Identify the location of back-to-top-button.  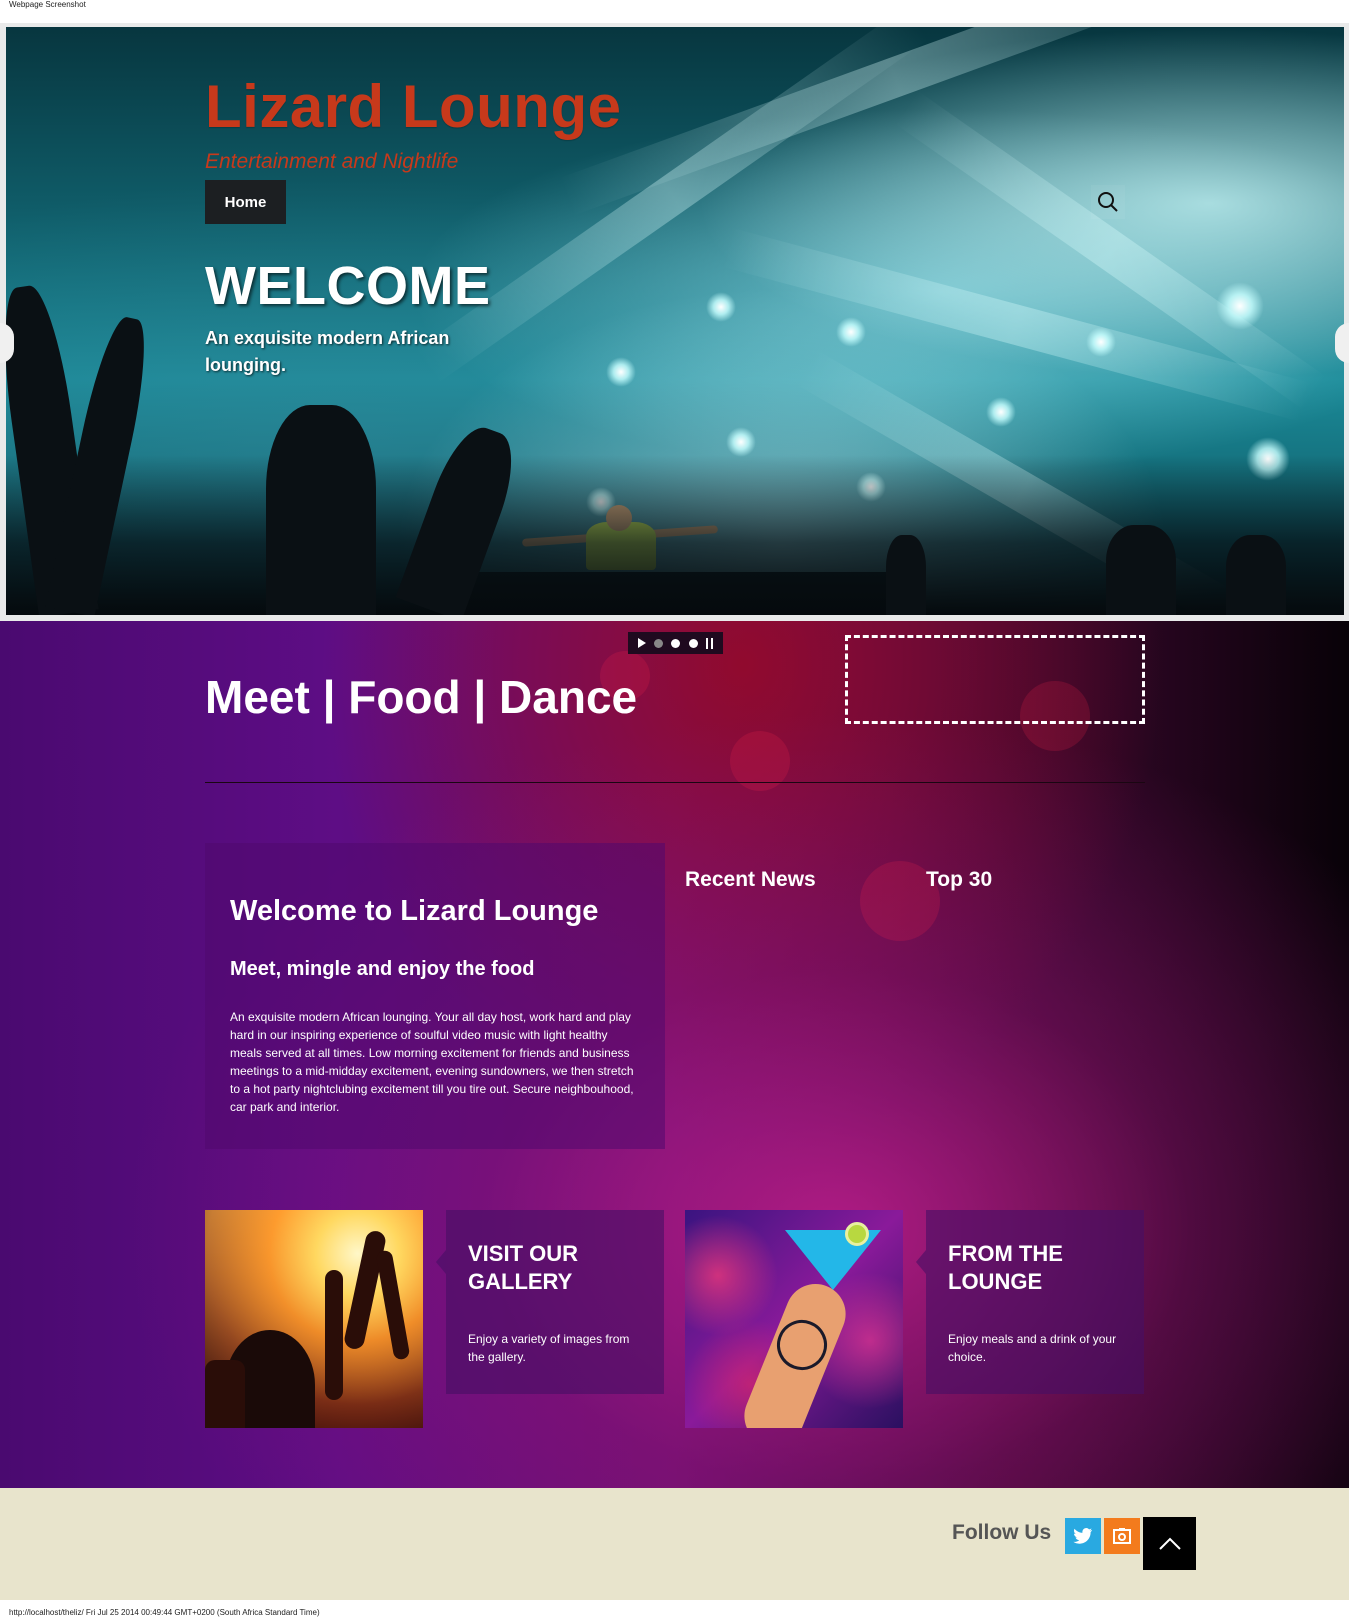
(1169, 1543).